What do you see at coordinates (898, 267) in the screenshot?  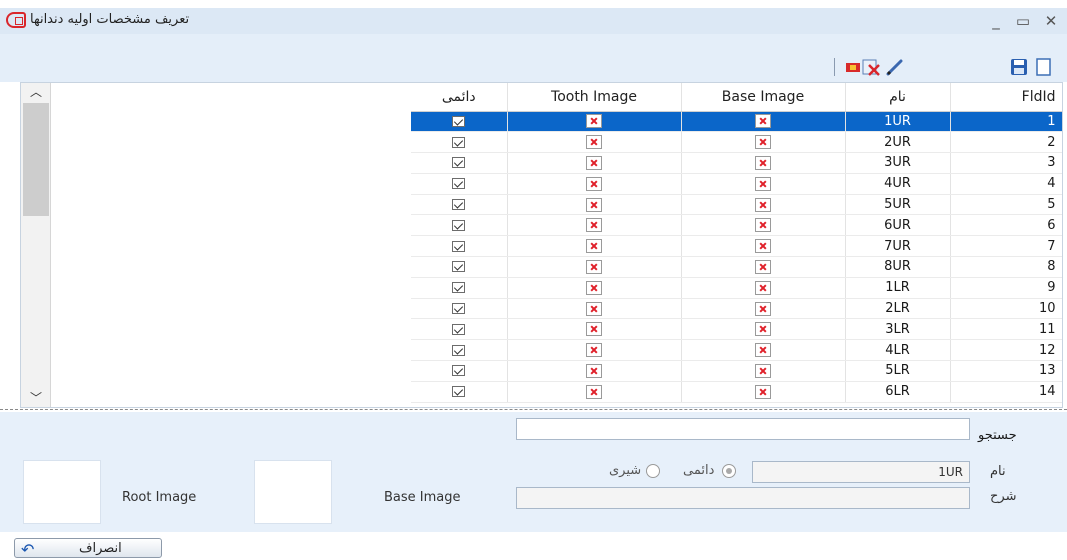 I see `name-cell: 8UR` at bounding box center [898, 267].